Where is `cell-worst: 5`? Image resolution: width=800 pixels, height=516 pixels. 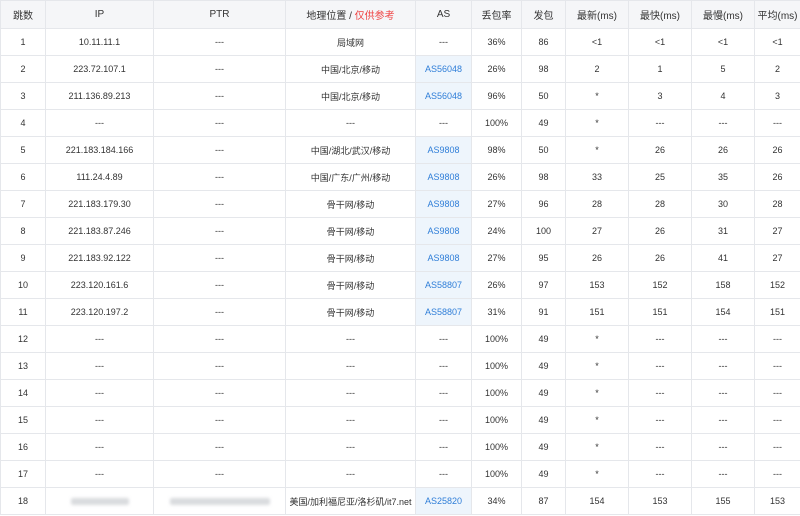
cell-worst: 5 is located at coordinates (723, 69).